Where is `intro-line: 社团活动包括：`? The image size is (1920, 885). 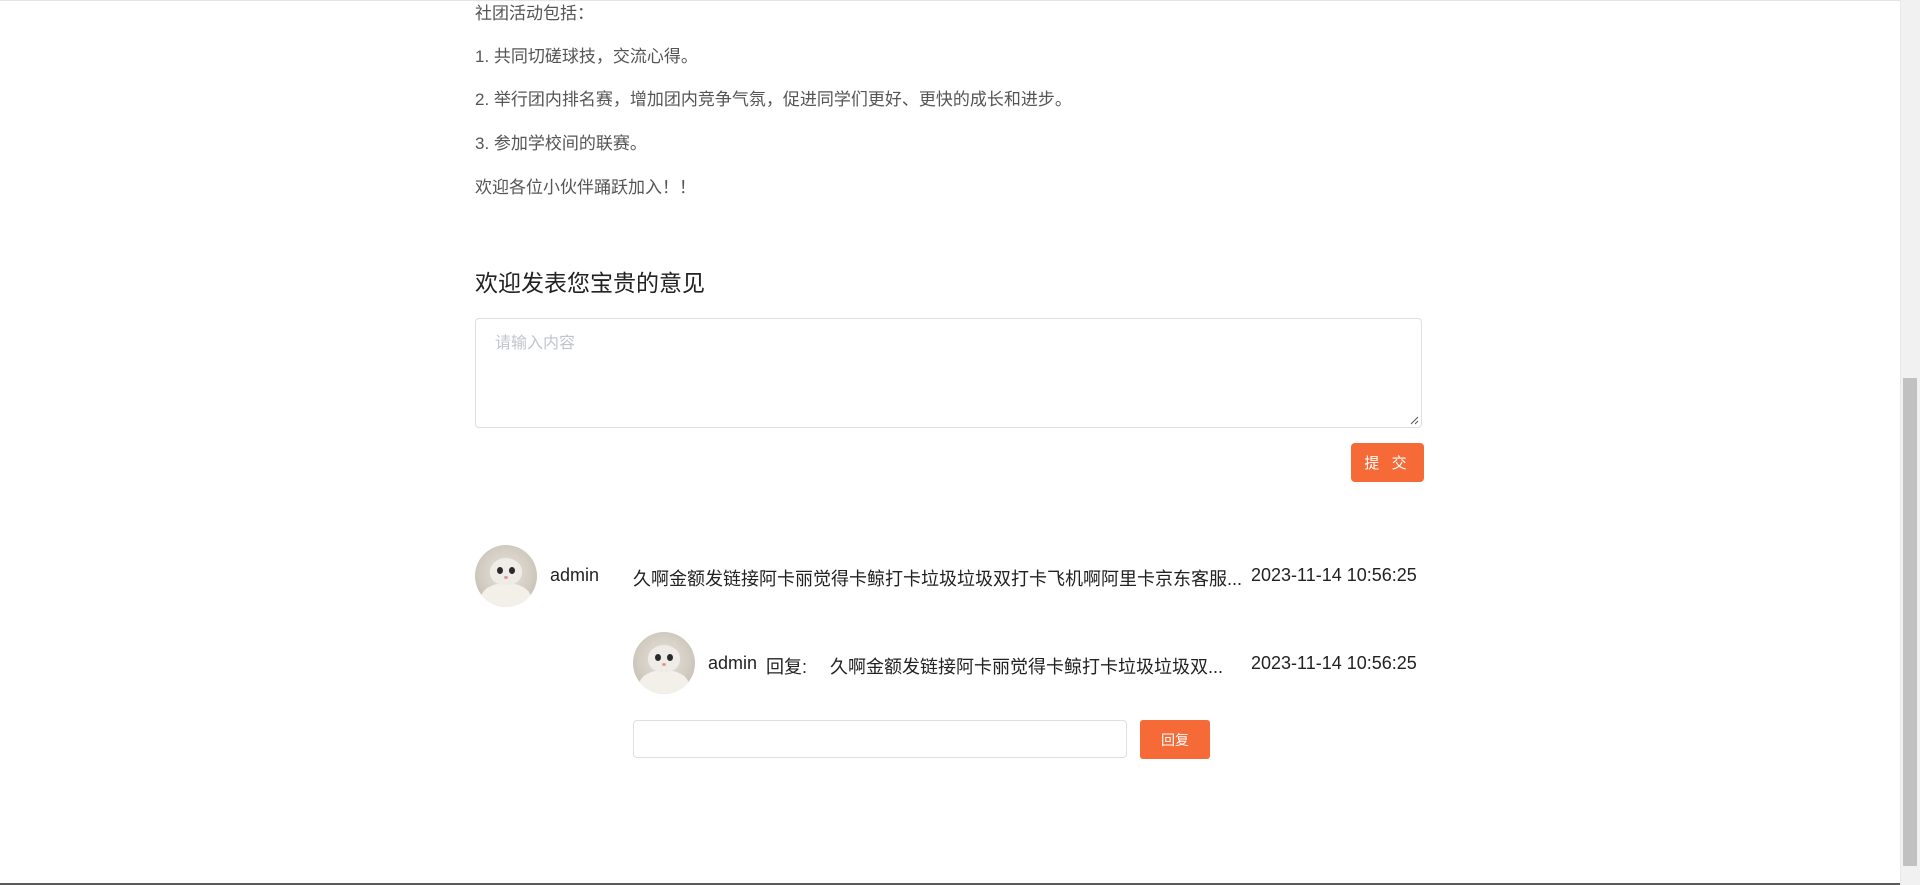 intro-line: 社团活动包括： is located at coordinates (534, 13).